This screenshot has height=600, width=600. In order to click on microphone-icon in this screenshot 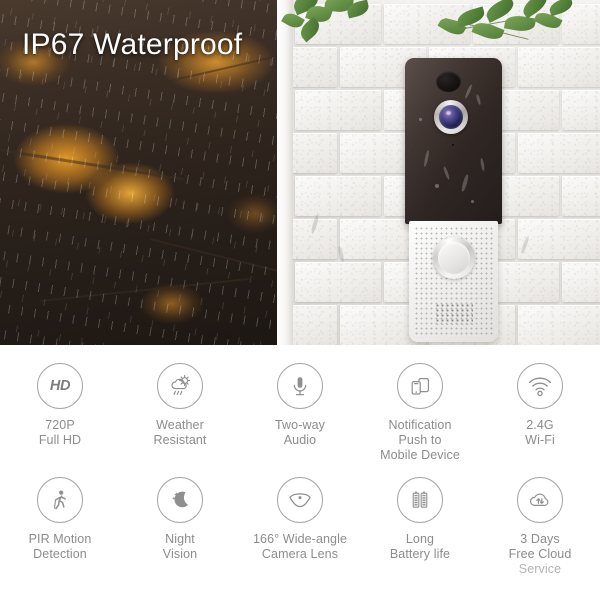, I will do `click(300, 386)`.